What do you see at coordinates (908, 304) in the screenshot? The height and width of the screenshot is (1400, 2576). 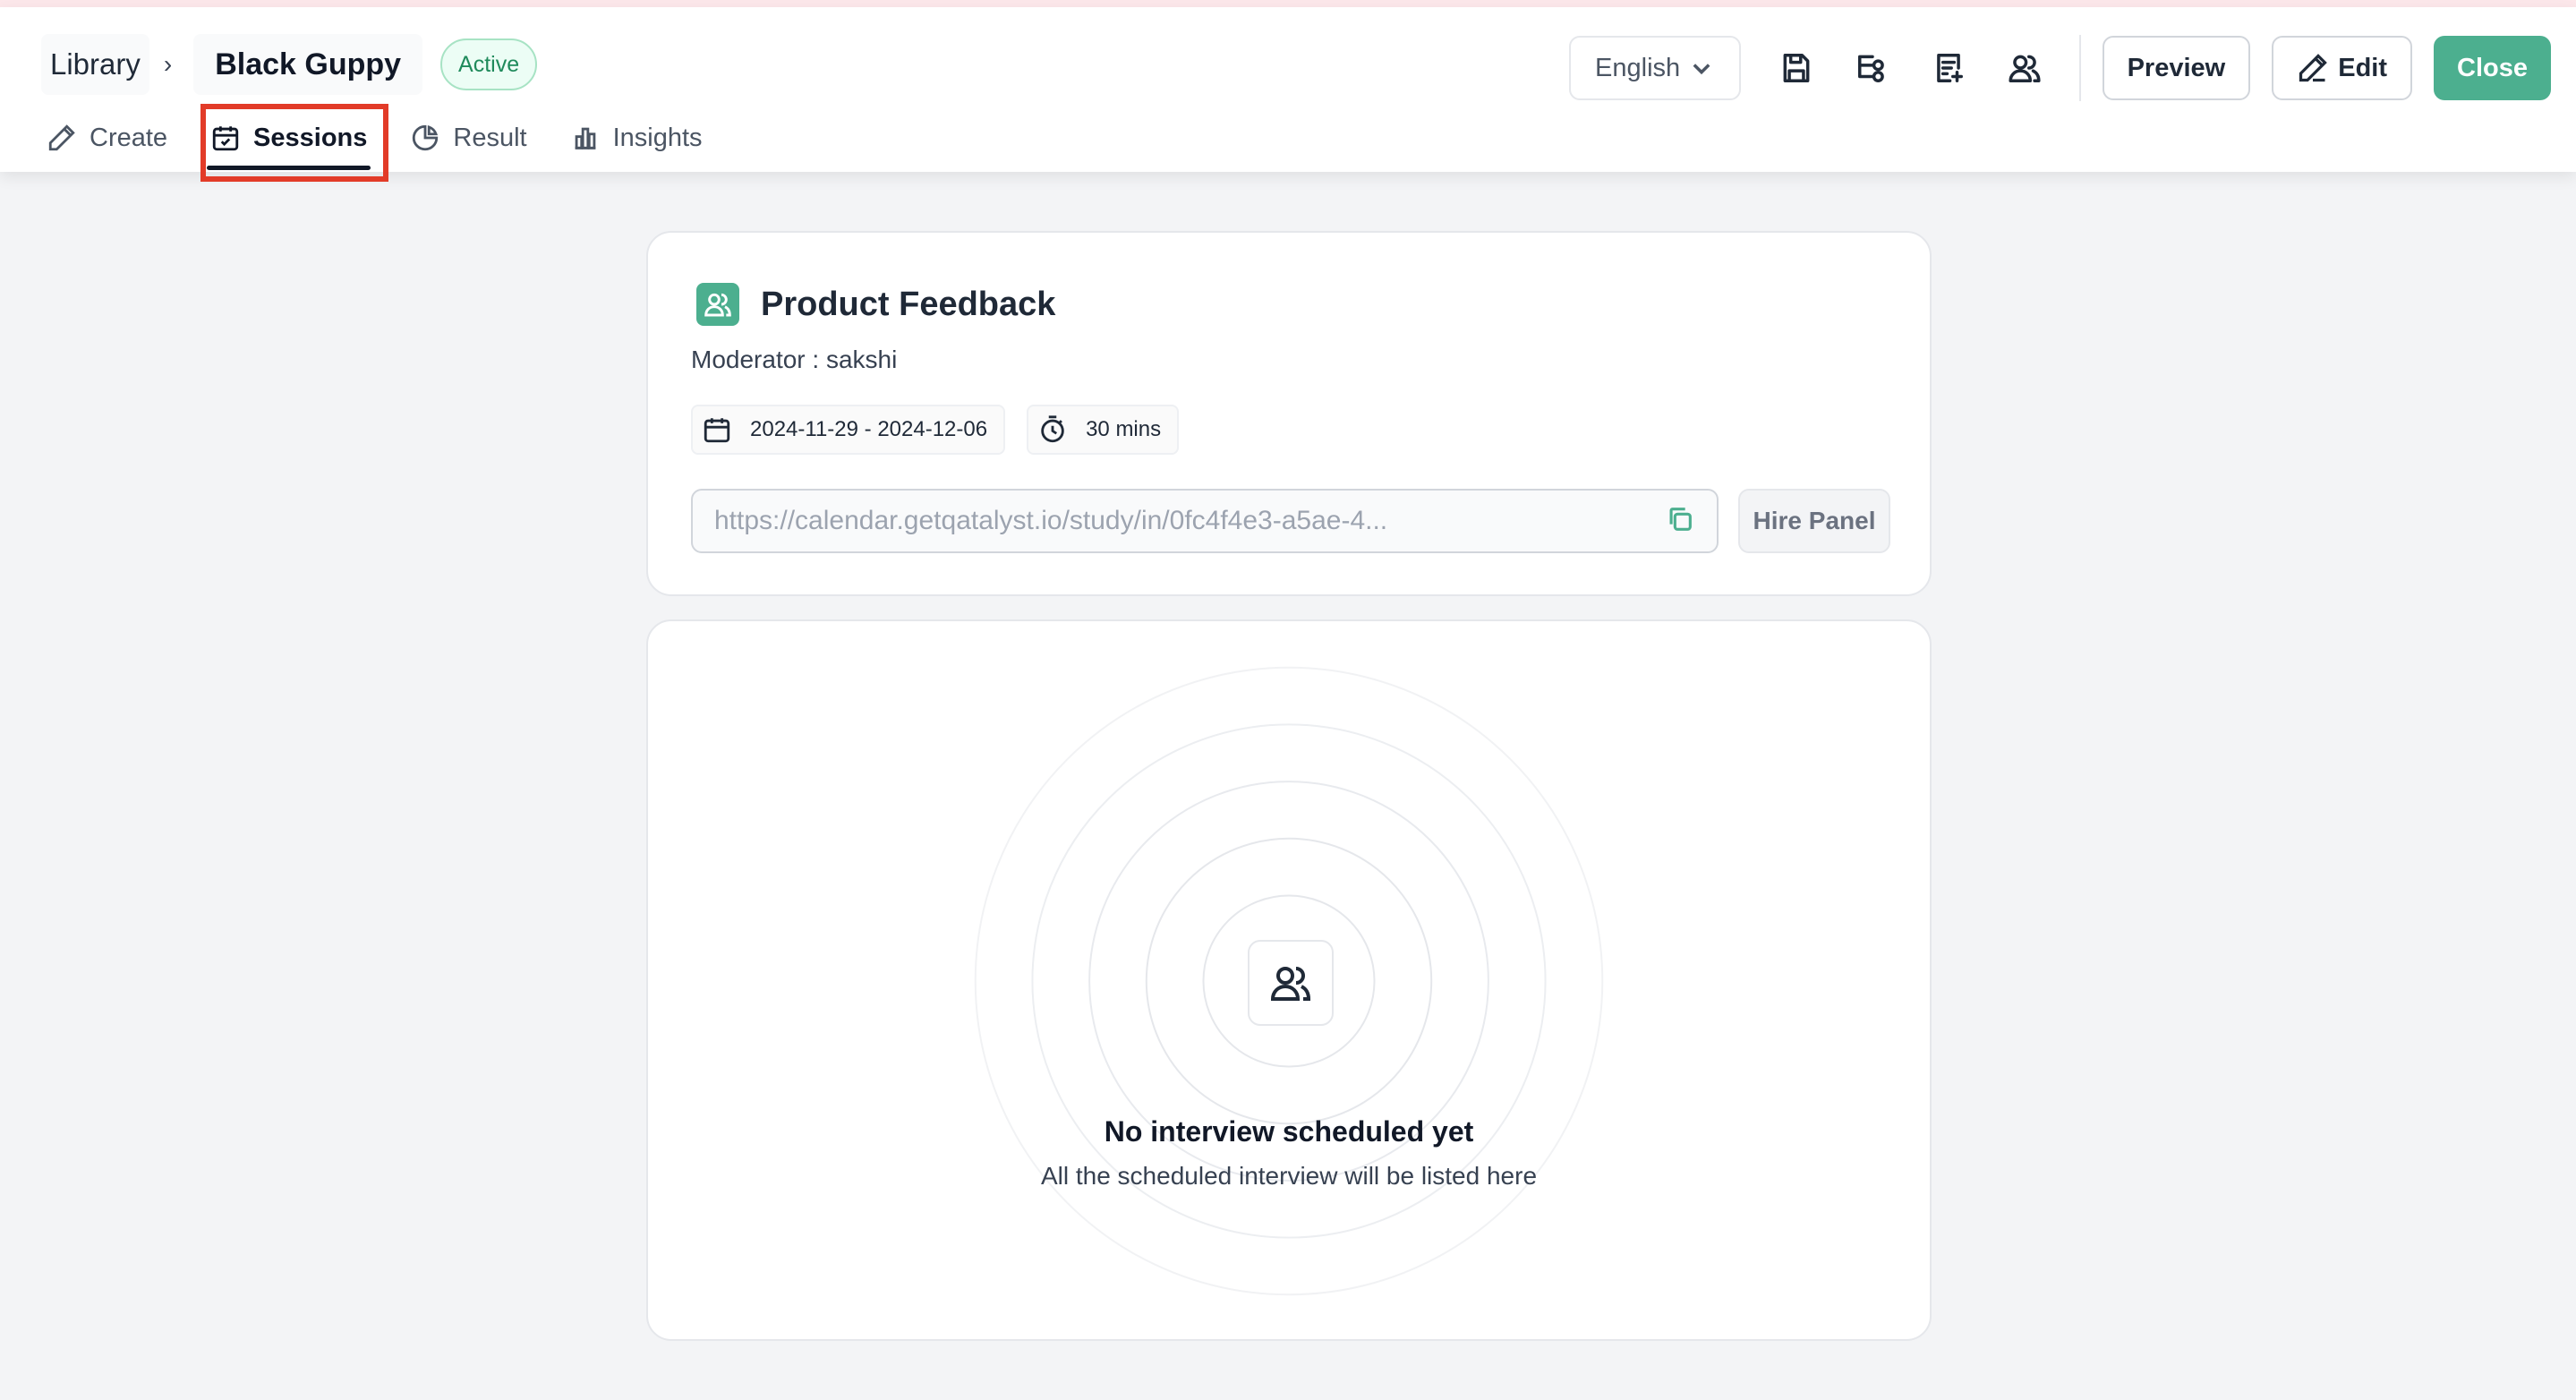 I see `study-title: Product Feedback` at bounding box center [908, 304].